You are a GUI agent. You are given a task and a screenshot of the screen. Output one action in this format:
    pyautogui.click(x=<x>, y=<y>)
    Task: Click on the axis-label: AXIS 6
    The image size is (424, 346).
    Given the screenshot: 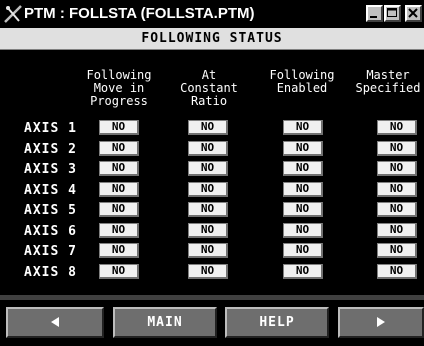 What is the action you would take?
    pyautogui.click(x=50, y=231)
    